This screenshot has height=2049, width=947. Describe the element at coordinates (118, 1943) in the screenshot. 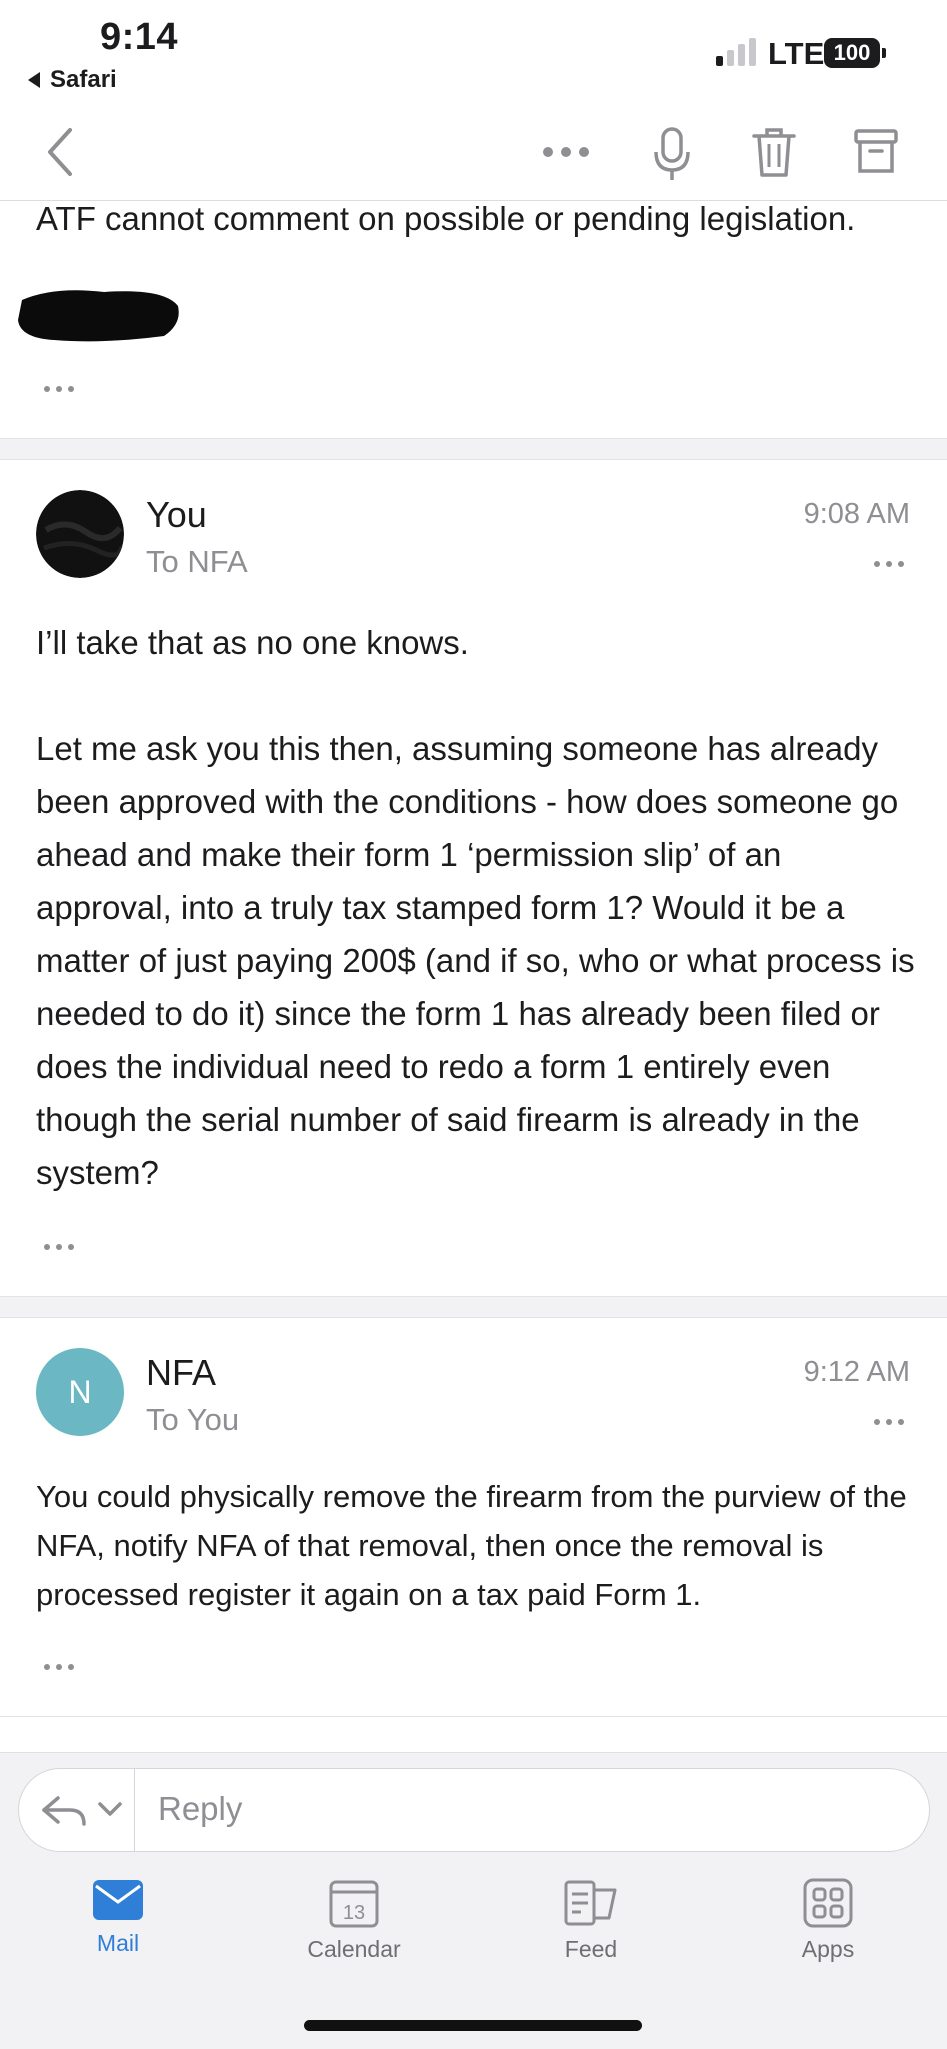

I see `tab-label: Mail` at that location.